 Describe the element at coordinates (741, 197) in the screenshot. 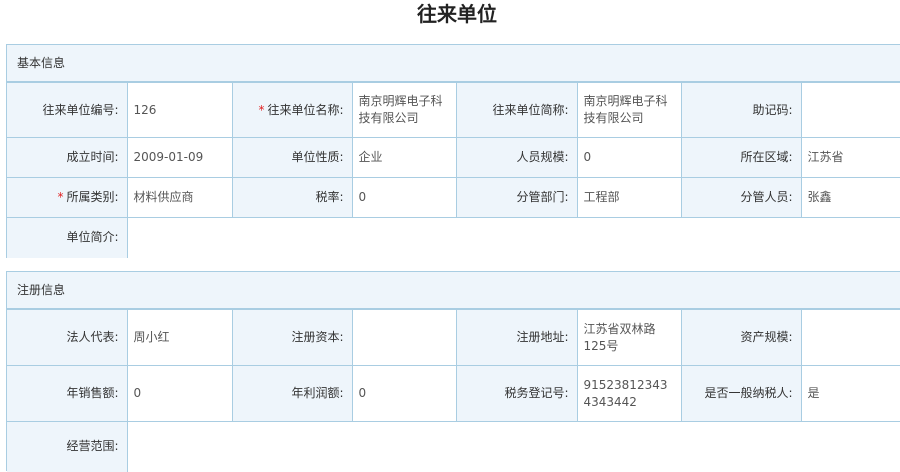

I see `manager-label: 分管人员:` at that location.